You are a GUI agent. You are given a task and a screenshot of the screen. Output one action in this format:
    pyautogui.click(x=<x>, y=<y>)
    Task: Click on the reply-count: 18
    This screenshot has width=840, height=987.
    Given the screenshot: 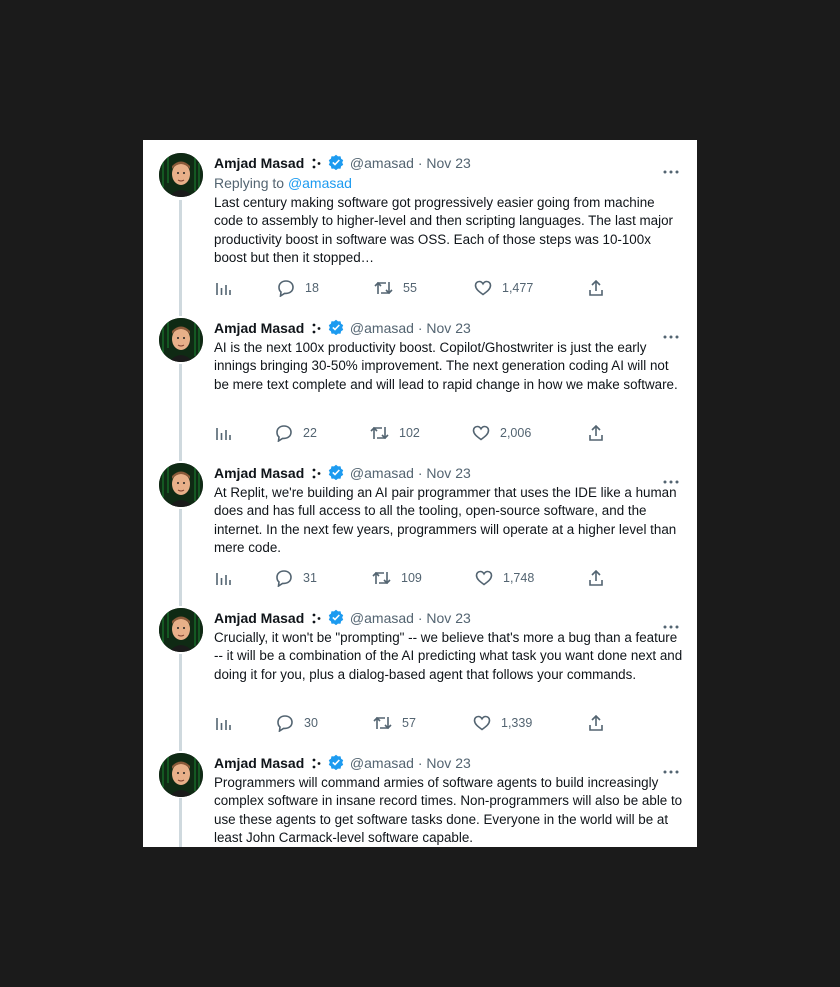 What is the action you would take?
    pyautogui.click(x=312, y=288)
    